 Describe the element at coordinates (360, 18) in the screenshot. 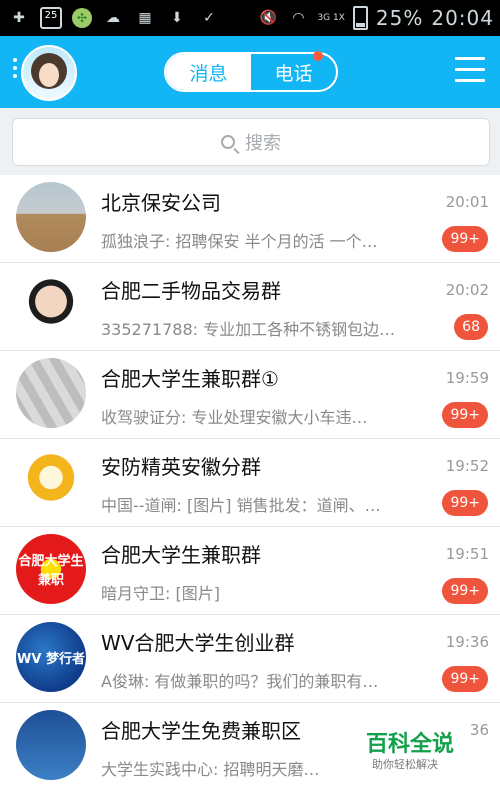

I see `battery-icon` at that location.